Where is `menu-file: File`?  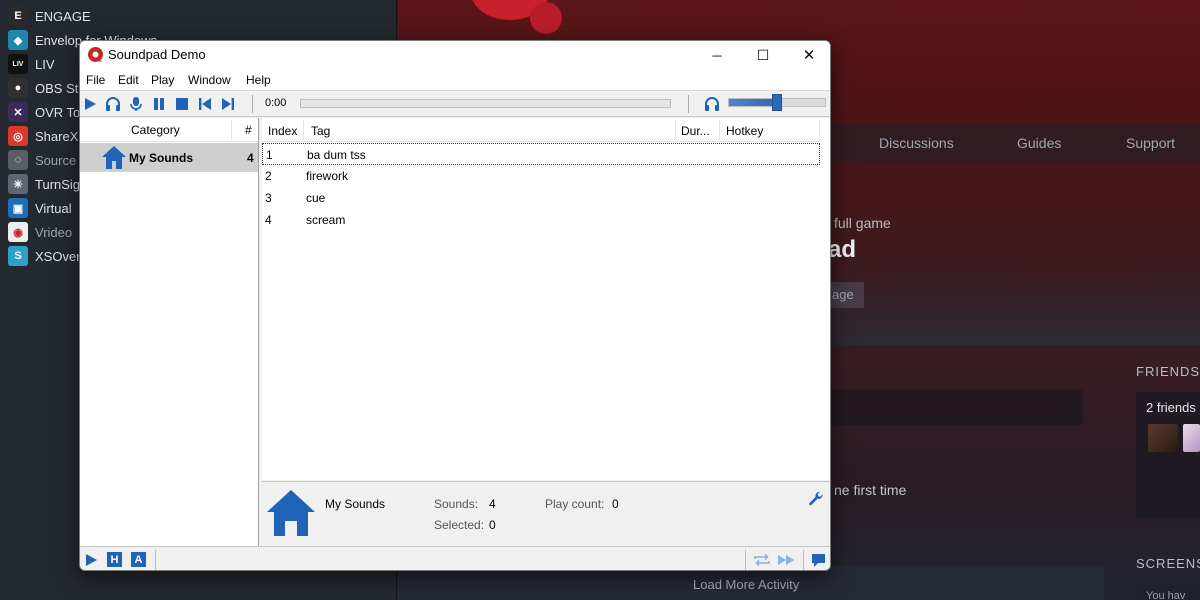
menu-file: File is located at coordinates (95, 80).